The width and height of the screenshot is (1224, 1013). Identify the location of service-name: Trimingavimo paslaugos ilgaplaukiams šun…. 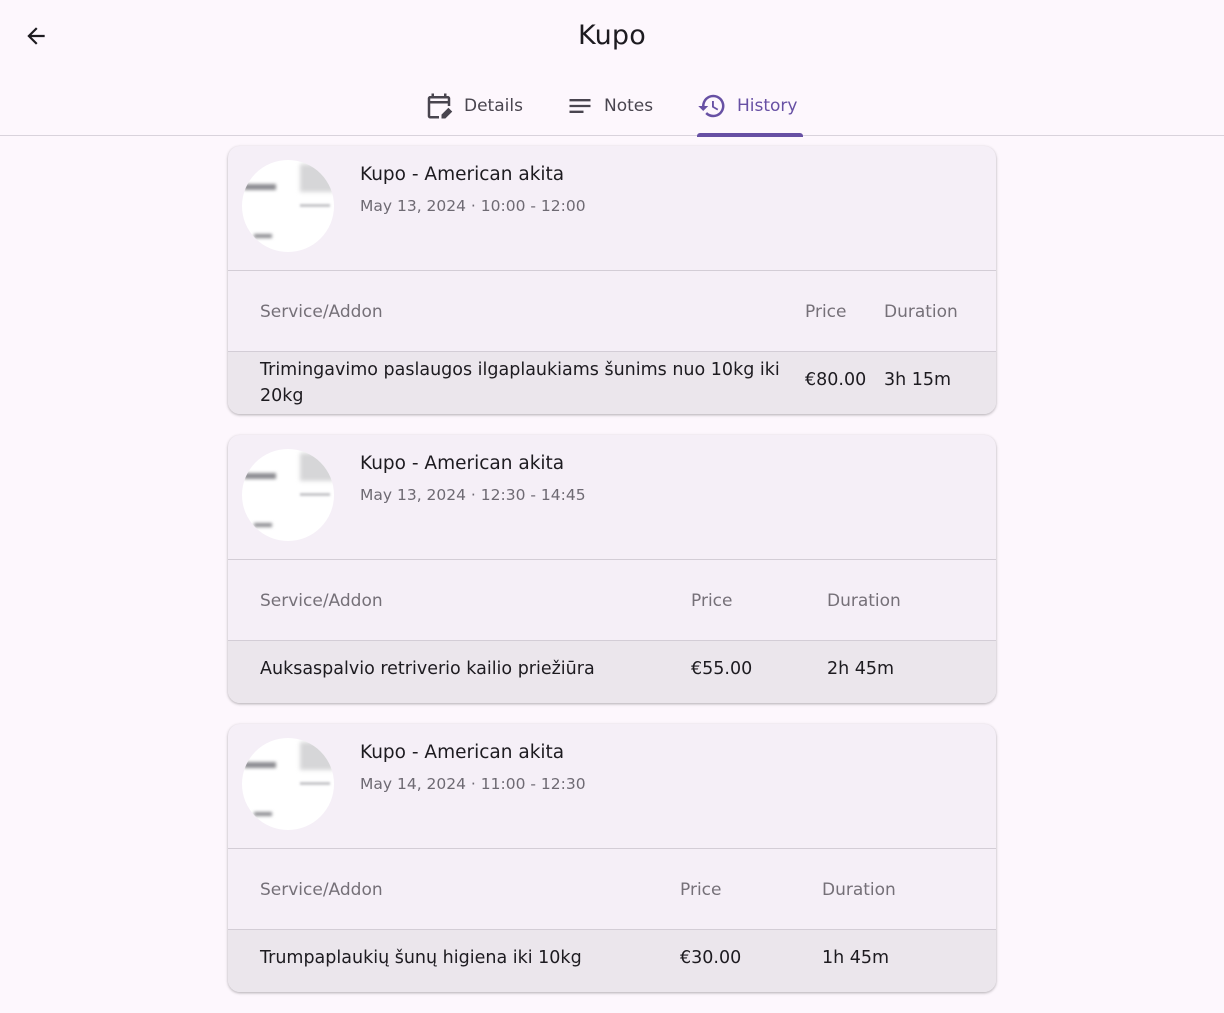
(520, 383).